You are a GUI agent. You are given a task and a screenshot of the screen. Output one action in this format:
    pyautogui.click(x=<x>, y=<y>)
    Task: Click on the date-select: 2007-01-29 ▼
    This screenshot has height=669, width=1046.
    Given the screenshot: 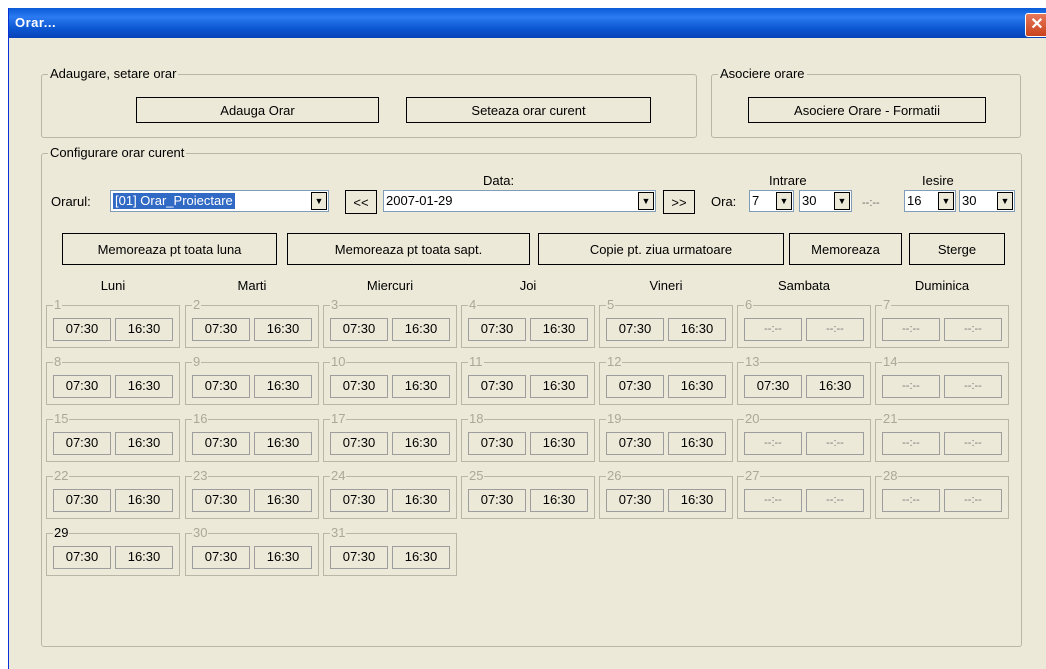 What is the action you would take?
    pyautogui.click(x=519, y=201)
    